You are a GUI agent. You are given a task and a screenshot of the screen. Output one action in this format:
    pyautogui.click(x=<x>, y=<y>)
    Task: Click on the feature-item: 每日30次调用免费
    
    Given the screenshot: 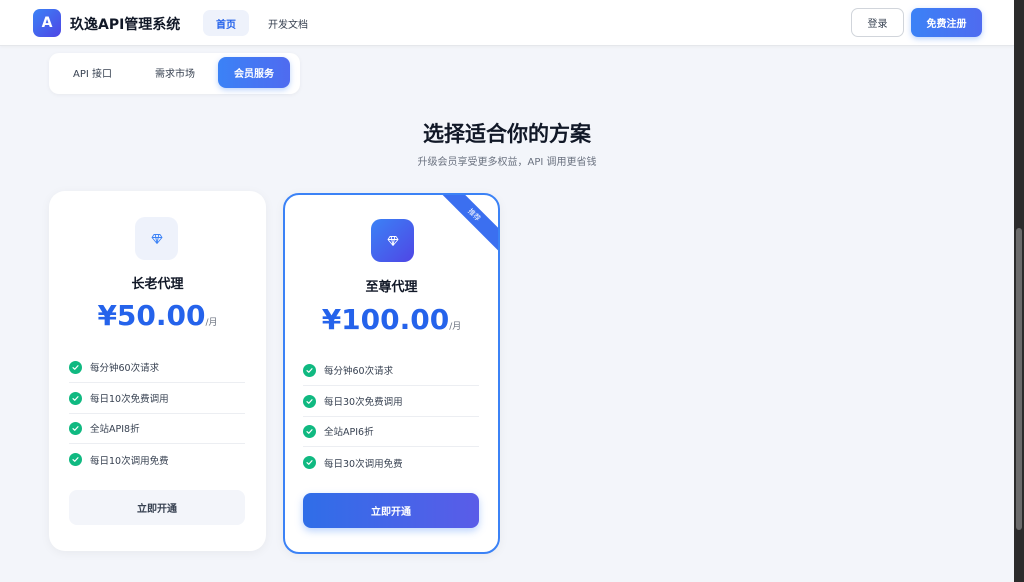 What is the action you would take?
    pyautogui.click(x=391, y=462)
    